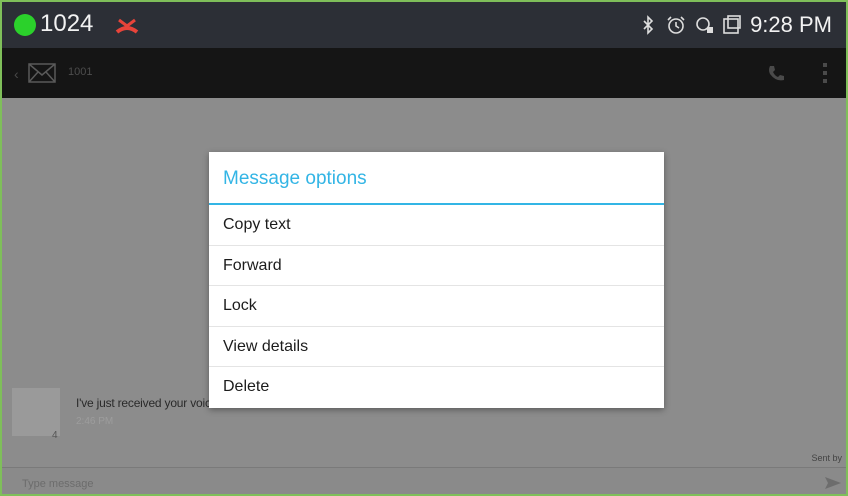 The height and width of the screenshot is (496, 848). What do you see at coordinates (436, 306) in the screenshot?
I see `option-lock: Lock` at bounding box center [436, 306].